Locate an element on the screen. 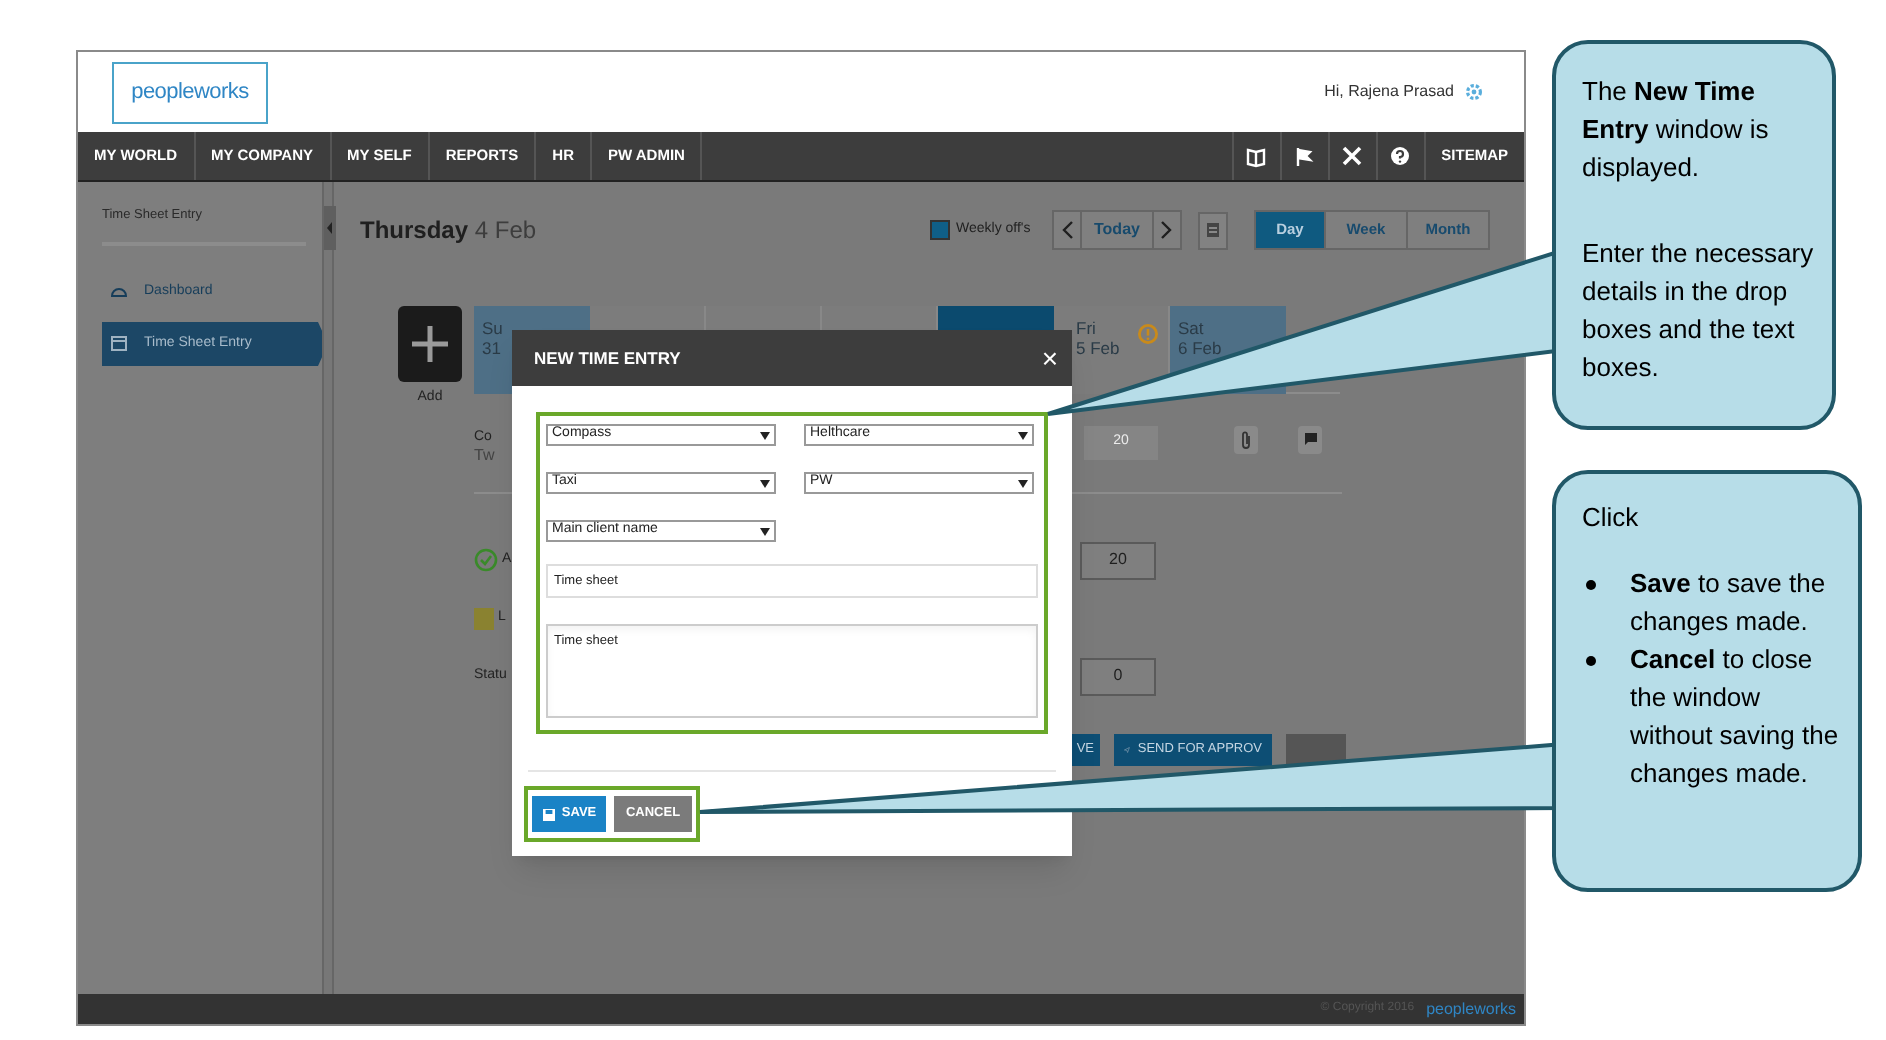  summary-field: 0 is located at coordinates (1118, 676).